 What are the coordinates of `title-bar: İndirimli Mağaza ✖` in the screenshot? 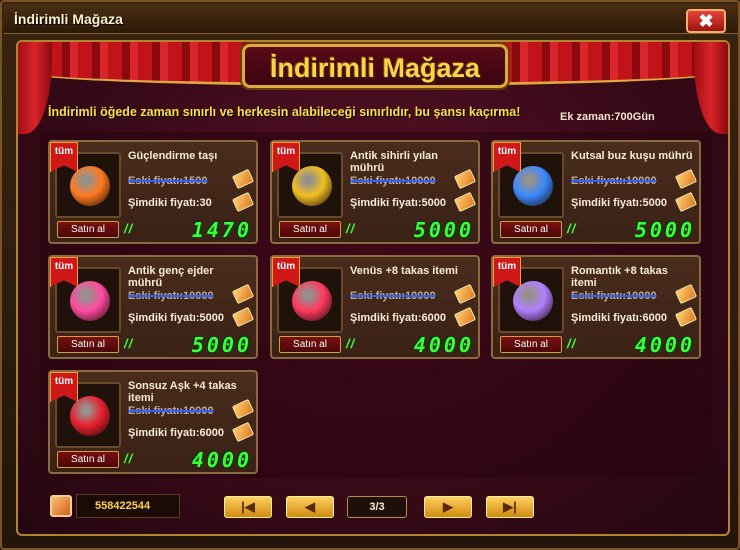 It's located at (371, 19).